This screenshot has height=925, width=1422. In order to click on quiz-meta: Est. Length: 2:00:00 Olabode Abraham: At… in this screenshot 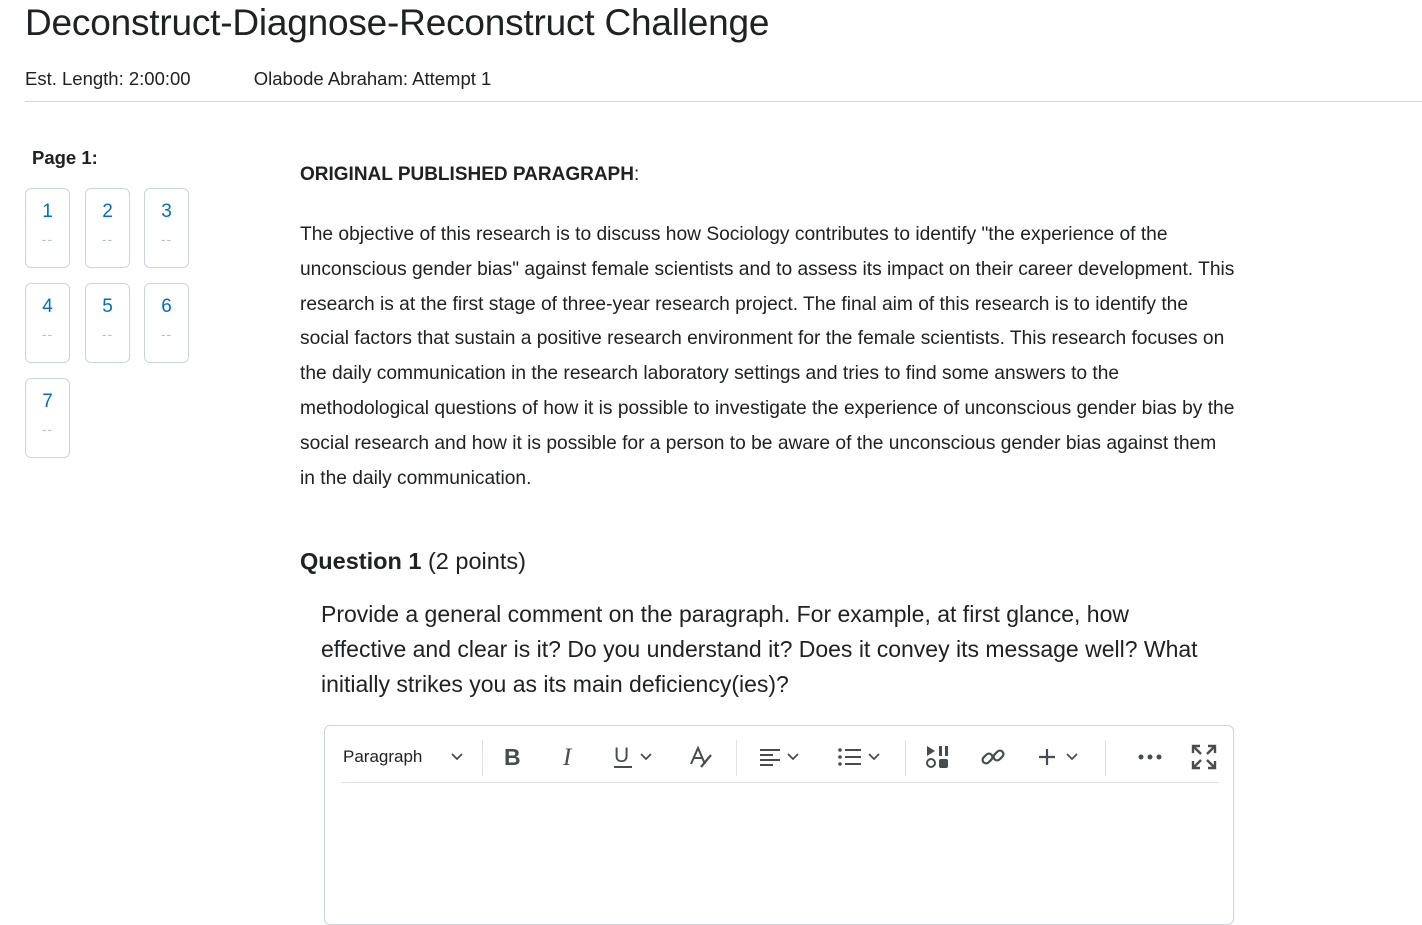, I will do `click(258, 79)`.